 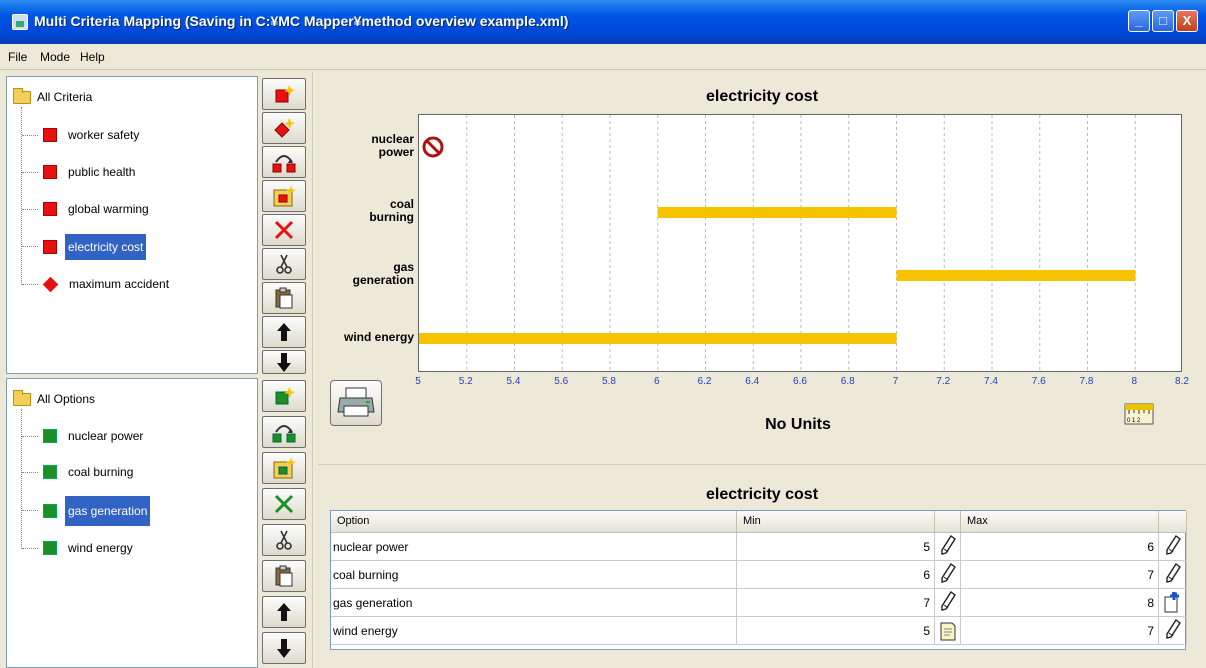 I want to click on scissors-icon, so click(x=284, y=540).